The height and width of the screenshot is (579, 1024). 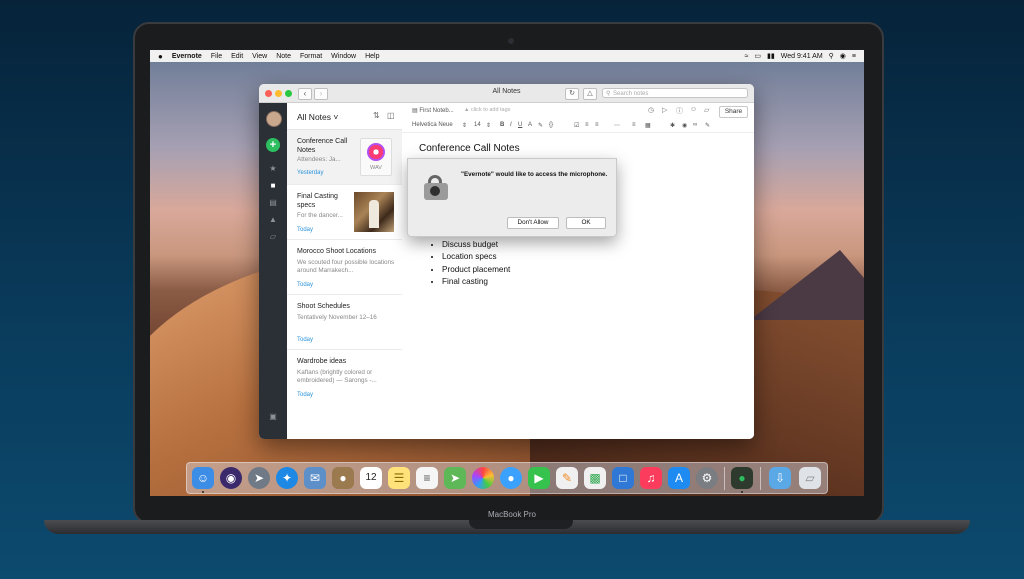 What do you see at coordinates (273, 145) in the screenshot?
I see `new-note-button: +` at bounding box center [273, 145].